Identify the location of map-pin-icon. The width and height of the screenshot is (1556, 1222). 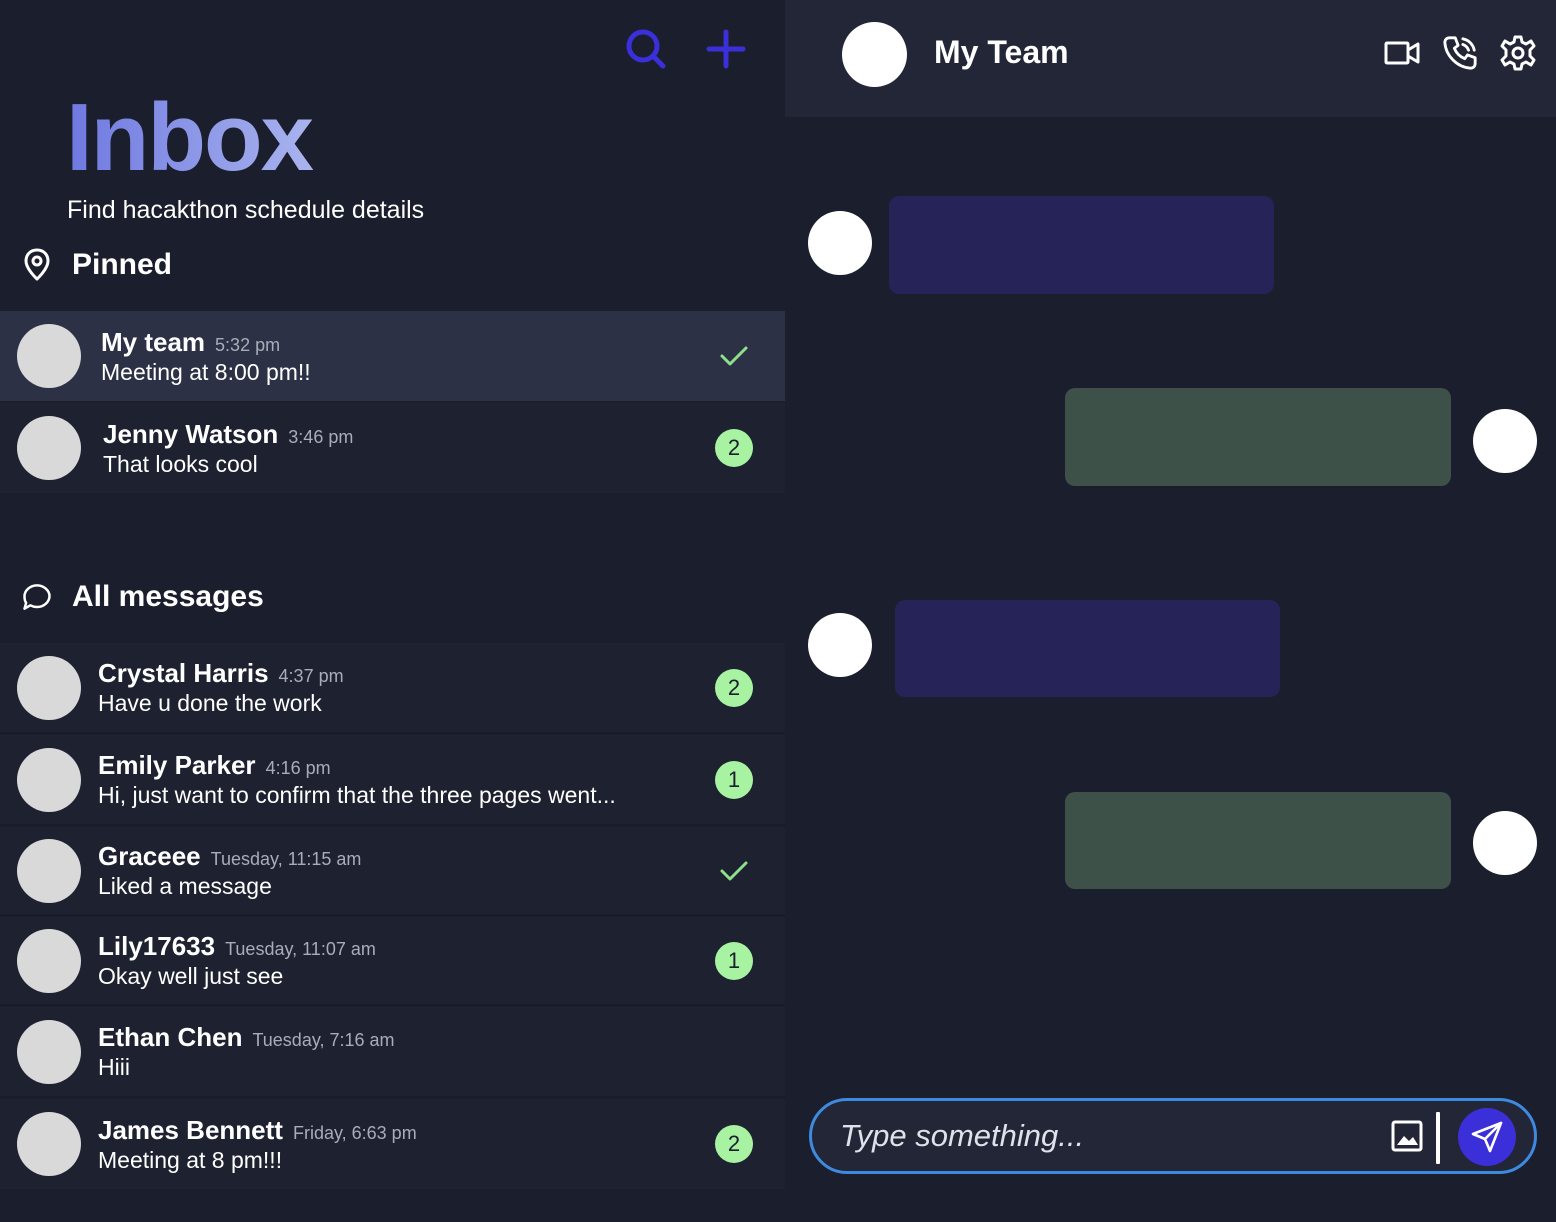
(37, 265).